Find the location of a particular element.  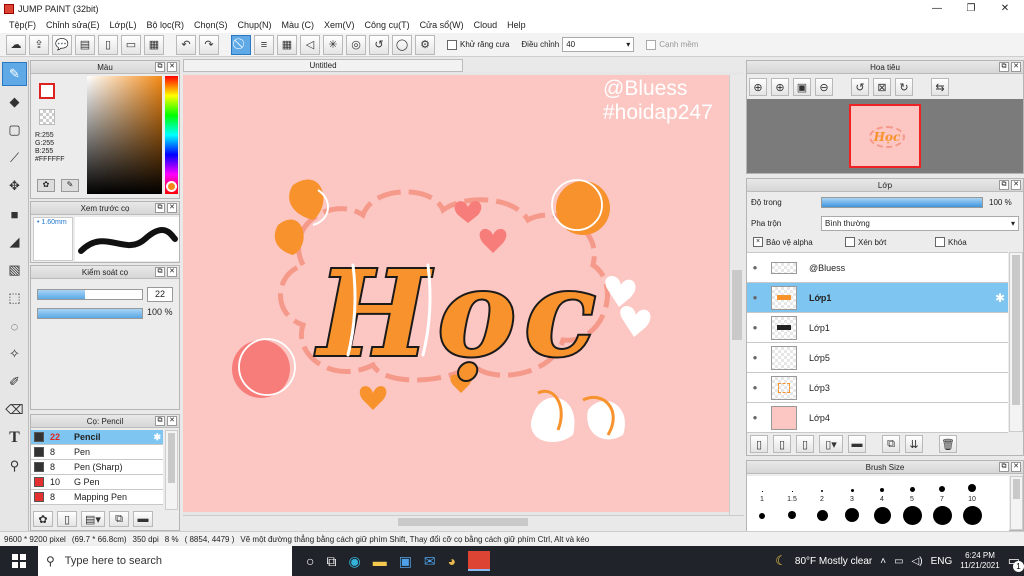

blend-mode-select: Bình thường ▾ is located at coordinates (920, 223).